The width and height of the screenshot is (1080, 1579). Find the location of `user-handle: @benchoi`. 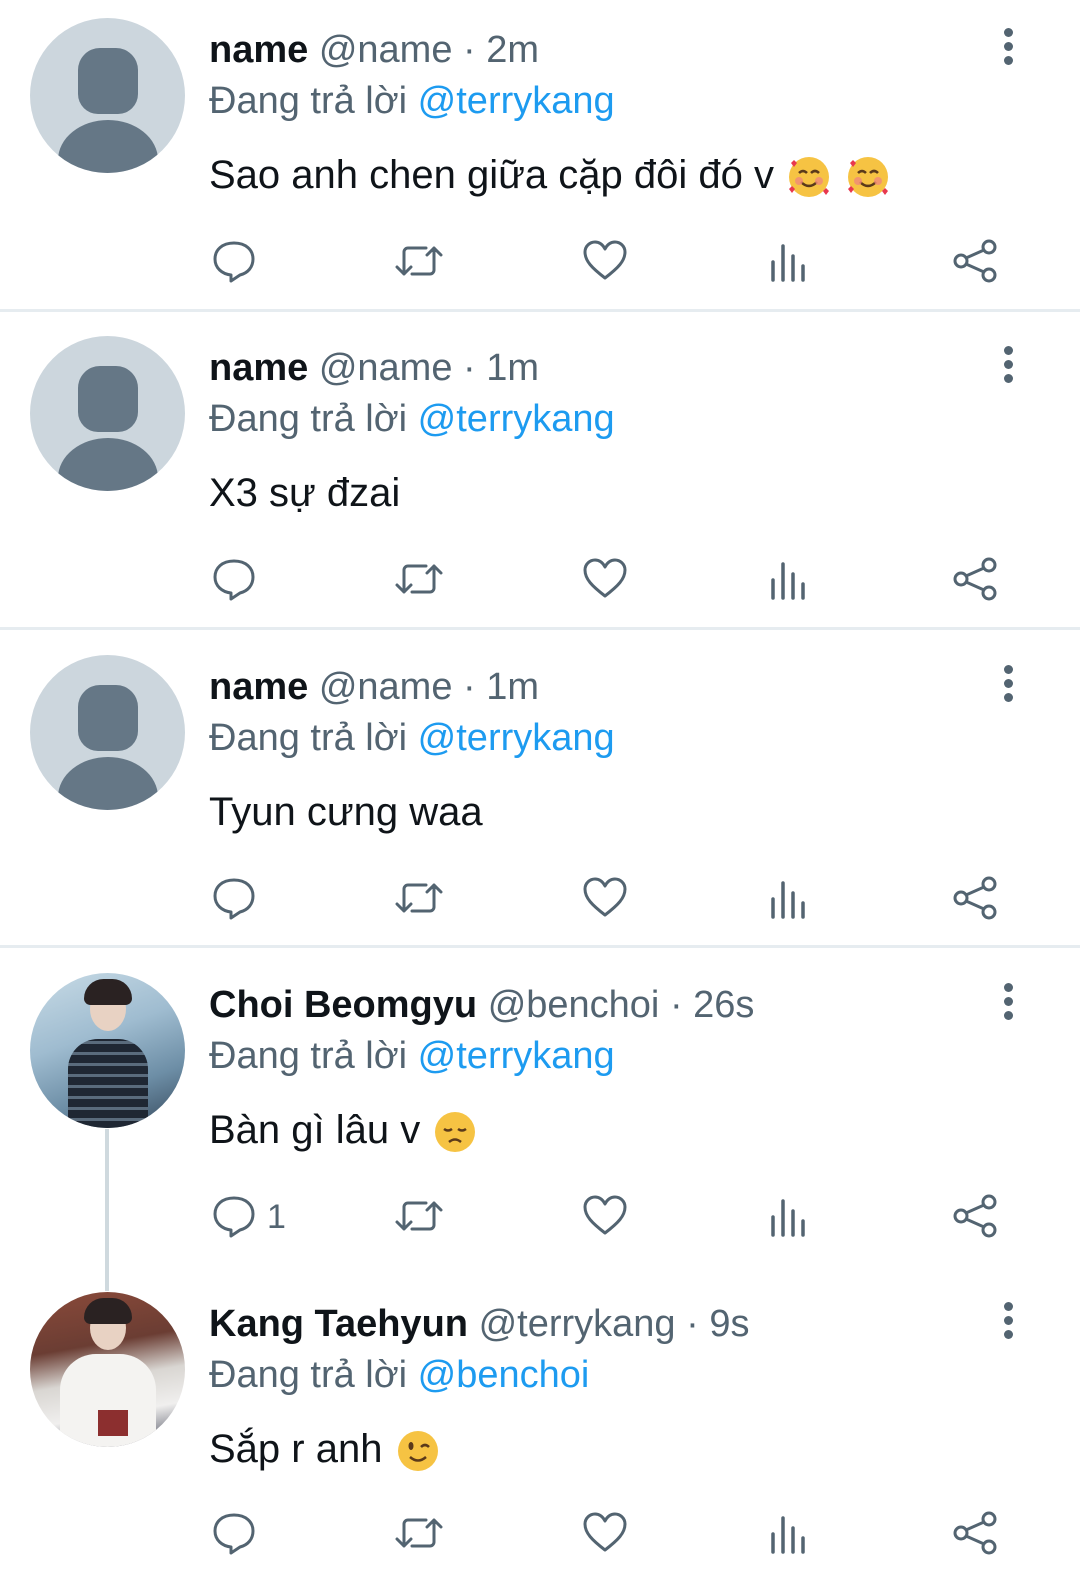

user-handle: @benchoi is located at coordinates (574, 1005).